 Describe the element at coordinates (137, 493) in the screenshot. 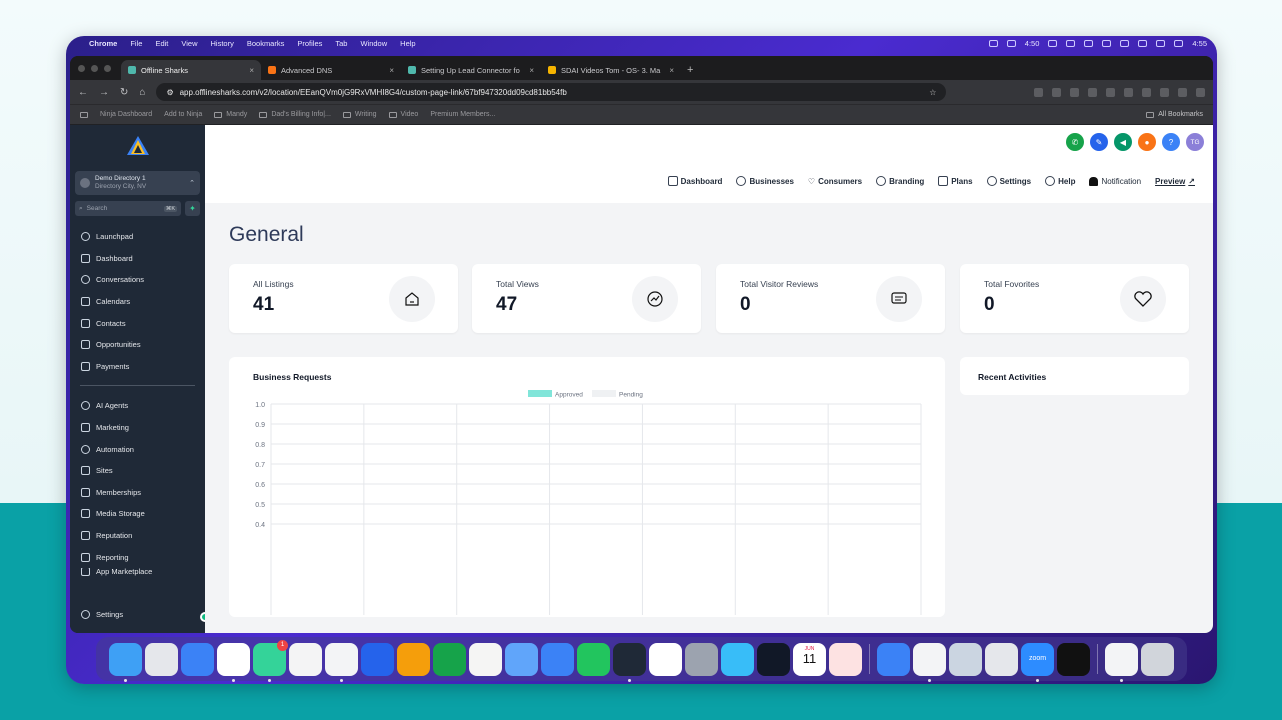

I see `sidebar-item-memberships: Memberships` at that location.